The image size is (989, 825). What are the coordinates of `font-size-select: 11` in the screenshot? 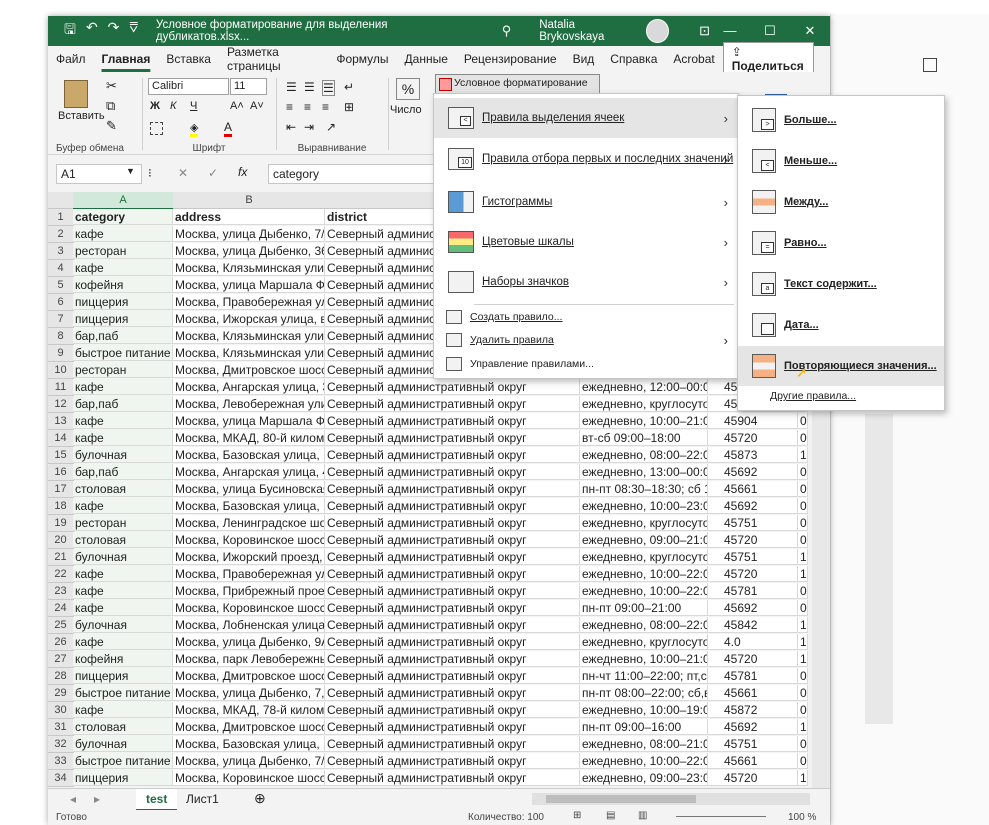 It's located at (248, 86).